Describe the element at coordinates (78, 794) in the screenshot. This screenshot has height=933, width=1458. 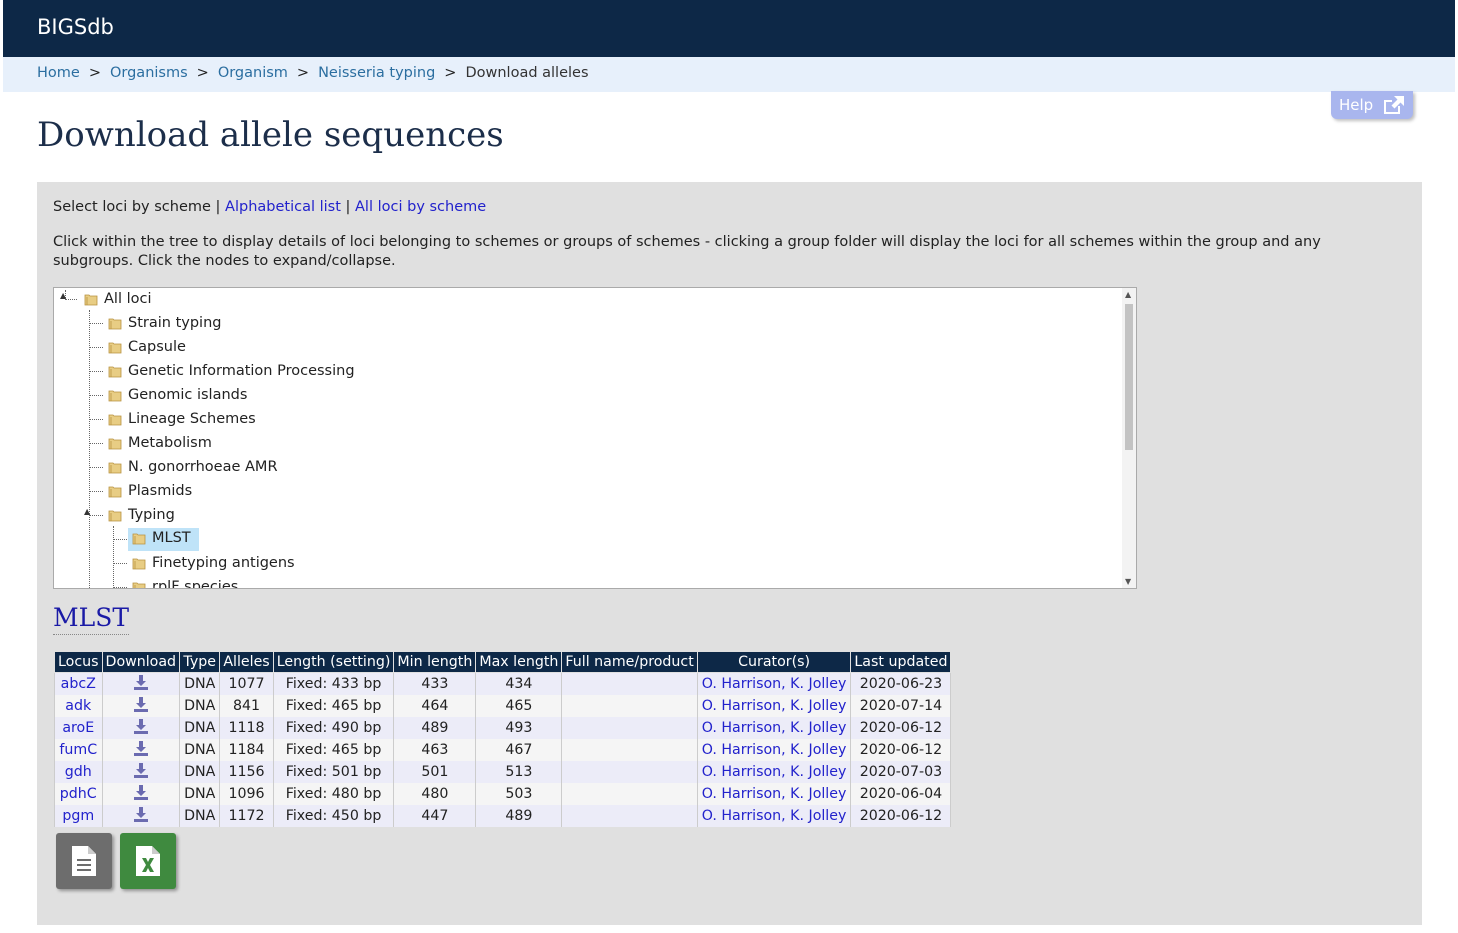
I see `locus-link: pdhC` at that location.